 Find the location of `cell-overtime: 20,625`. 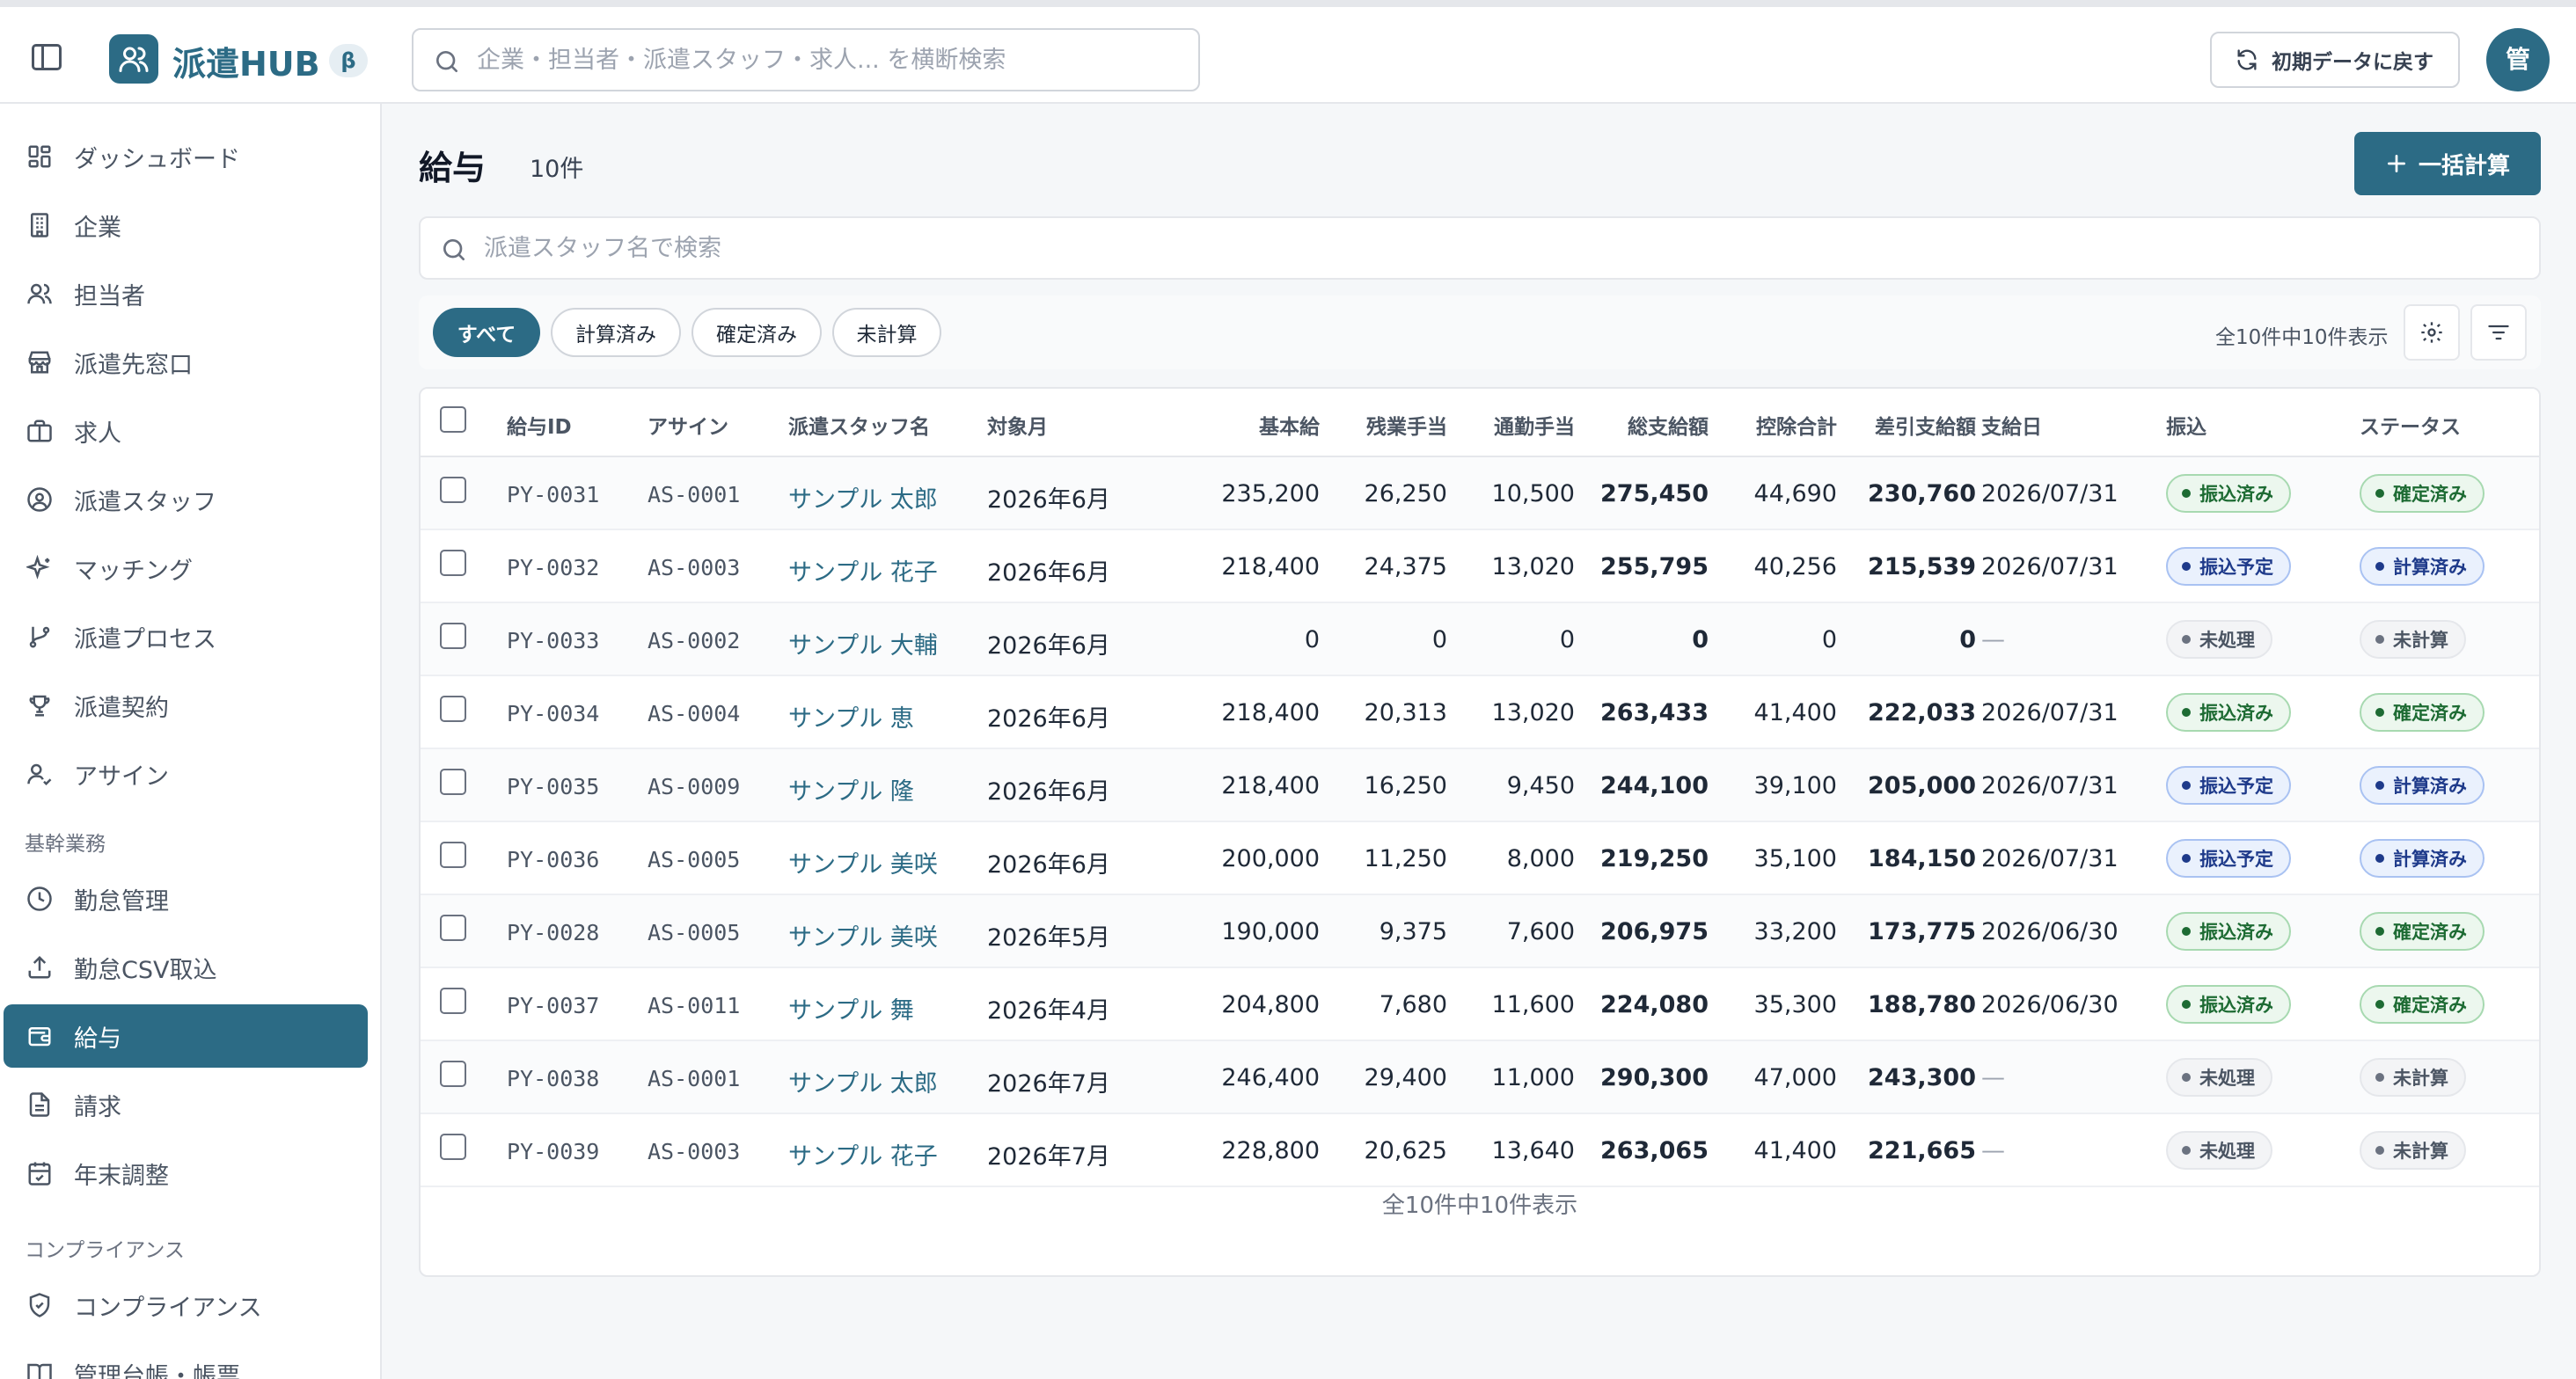

cell-overtime: 20,625 is located at coordinates (1405, 1151).